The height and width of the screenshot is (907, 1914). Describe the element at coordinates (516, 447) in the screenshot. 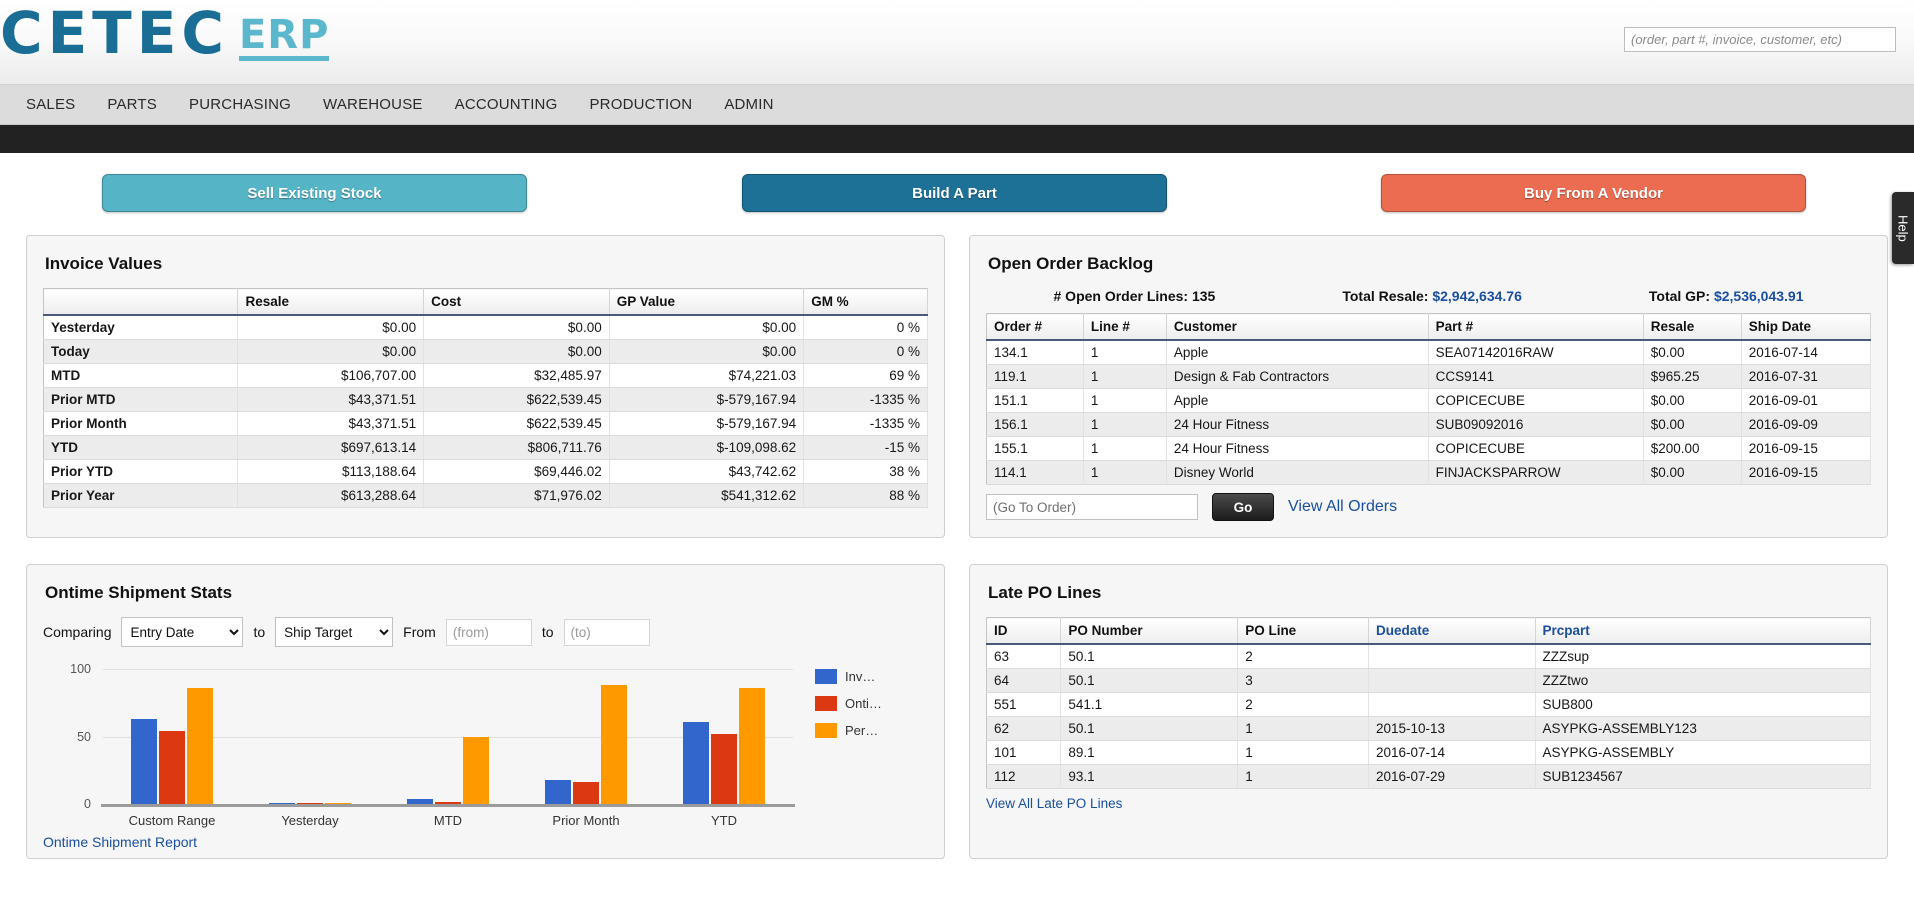

I see `invoice-cost-cell: $806,711.76` at that location.